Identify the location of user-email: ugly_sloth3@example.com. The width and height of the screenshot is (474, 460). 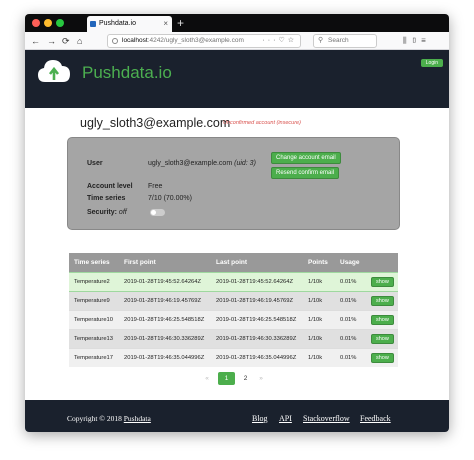
(190, 163).